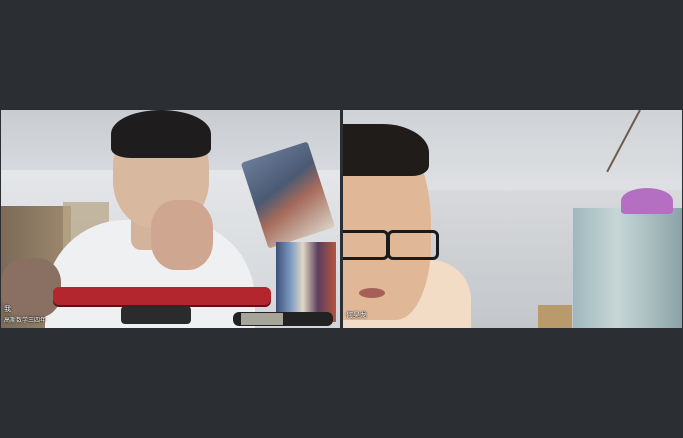 The width and height of the screenshot is (683, 438). What do you see at coordinates (356, 315) in the screenshot?
I see `participant-name-label: 何昊龙` at bounding box center [356, 315].